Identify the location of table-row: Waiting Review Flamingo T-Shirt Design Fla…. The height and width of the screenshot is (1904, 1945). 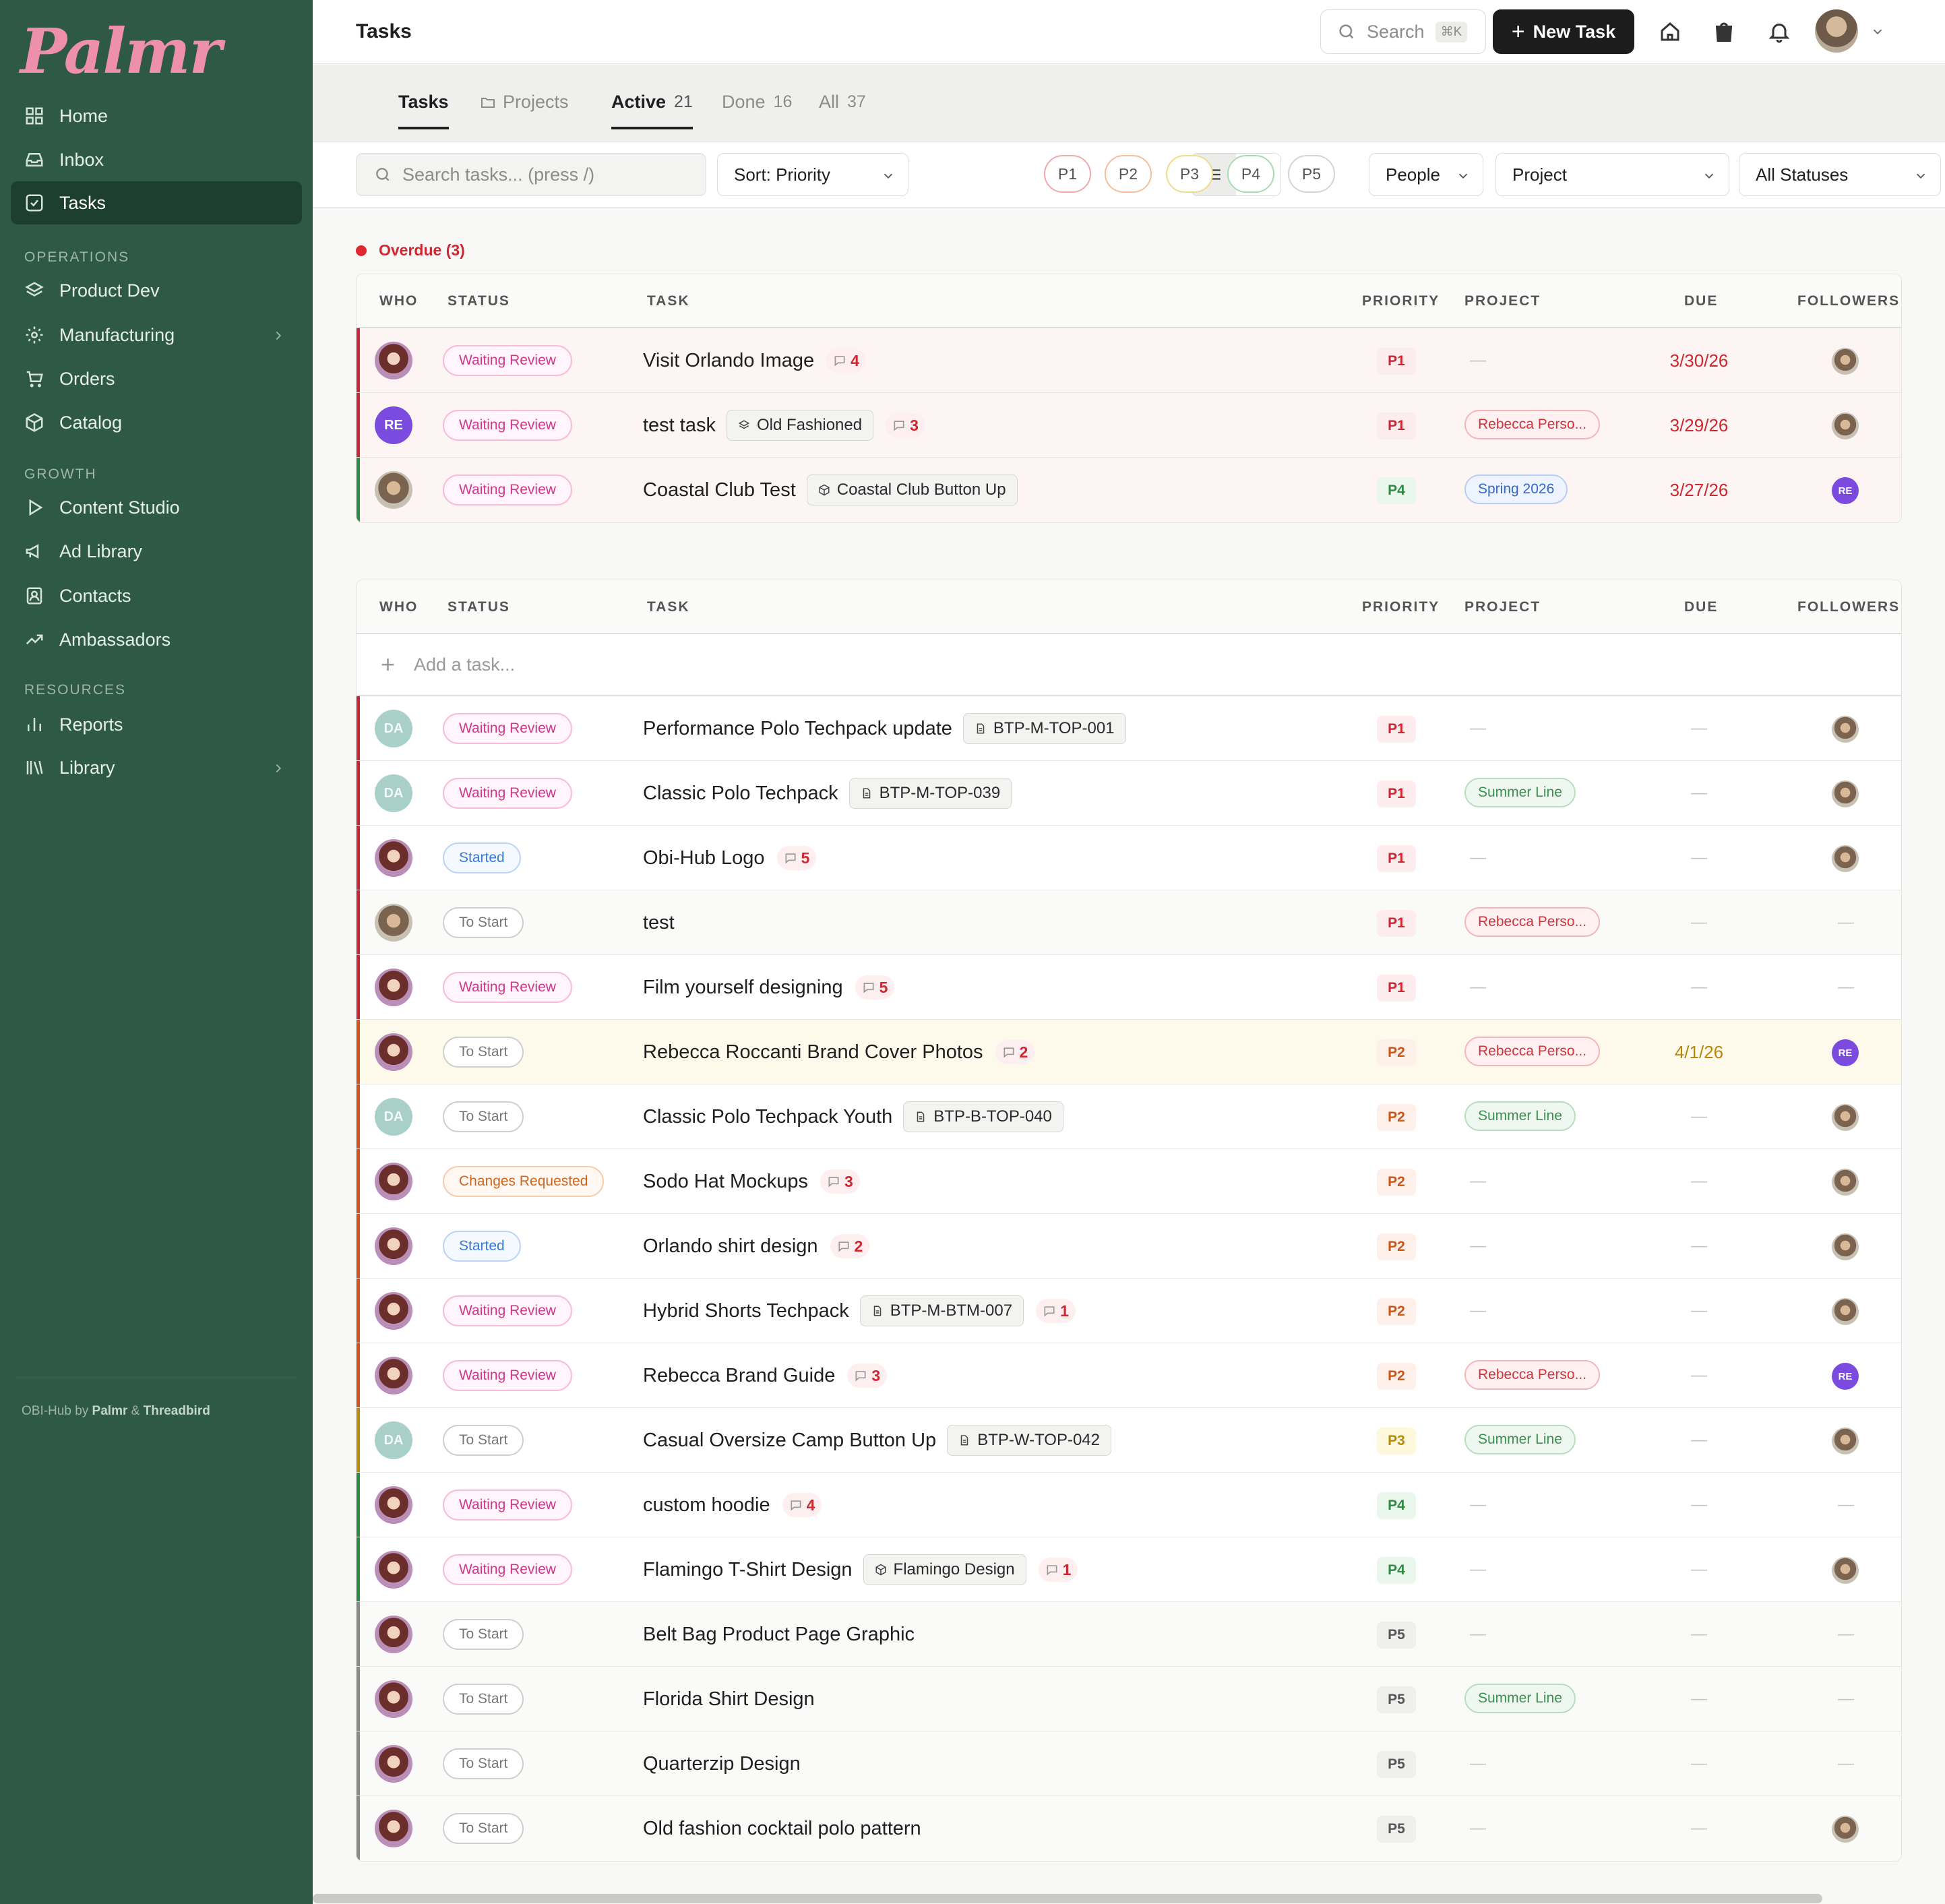
(1129, 1569).